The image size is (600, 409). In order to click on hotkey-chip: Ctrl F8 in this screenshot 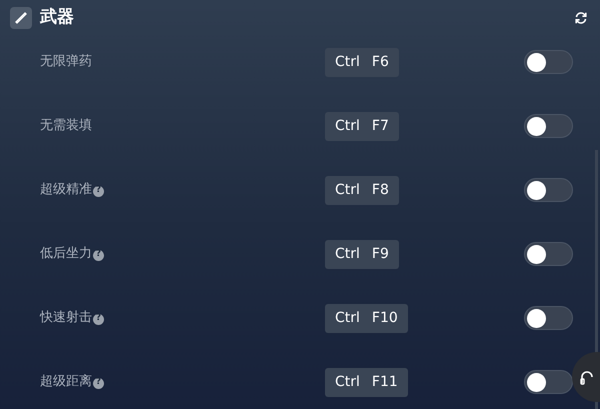, I will do `click(362, 190)`.